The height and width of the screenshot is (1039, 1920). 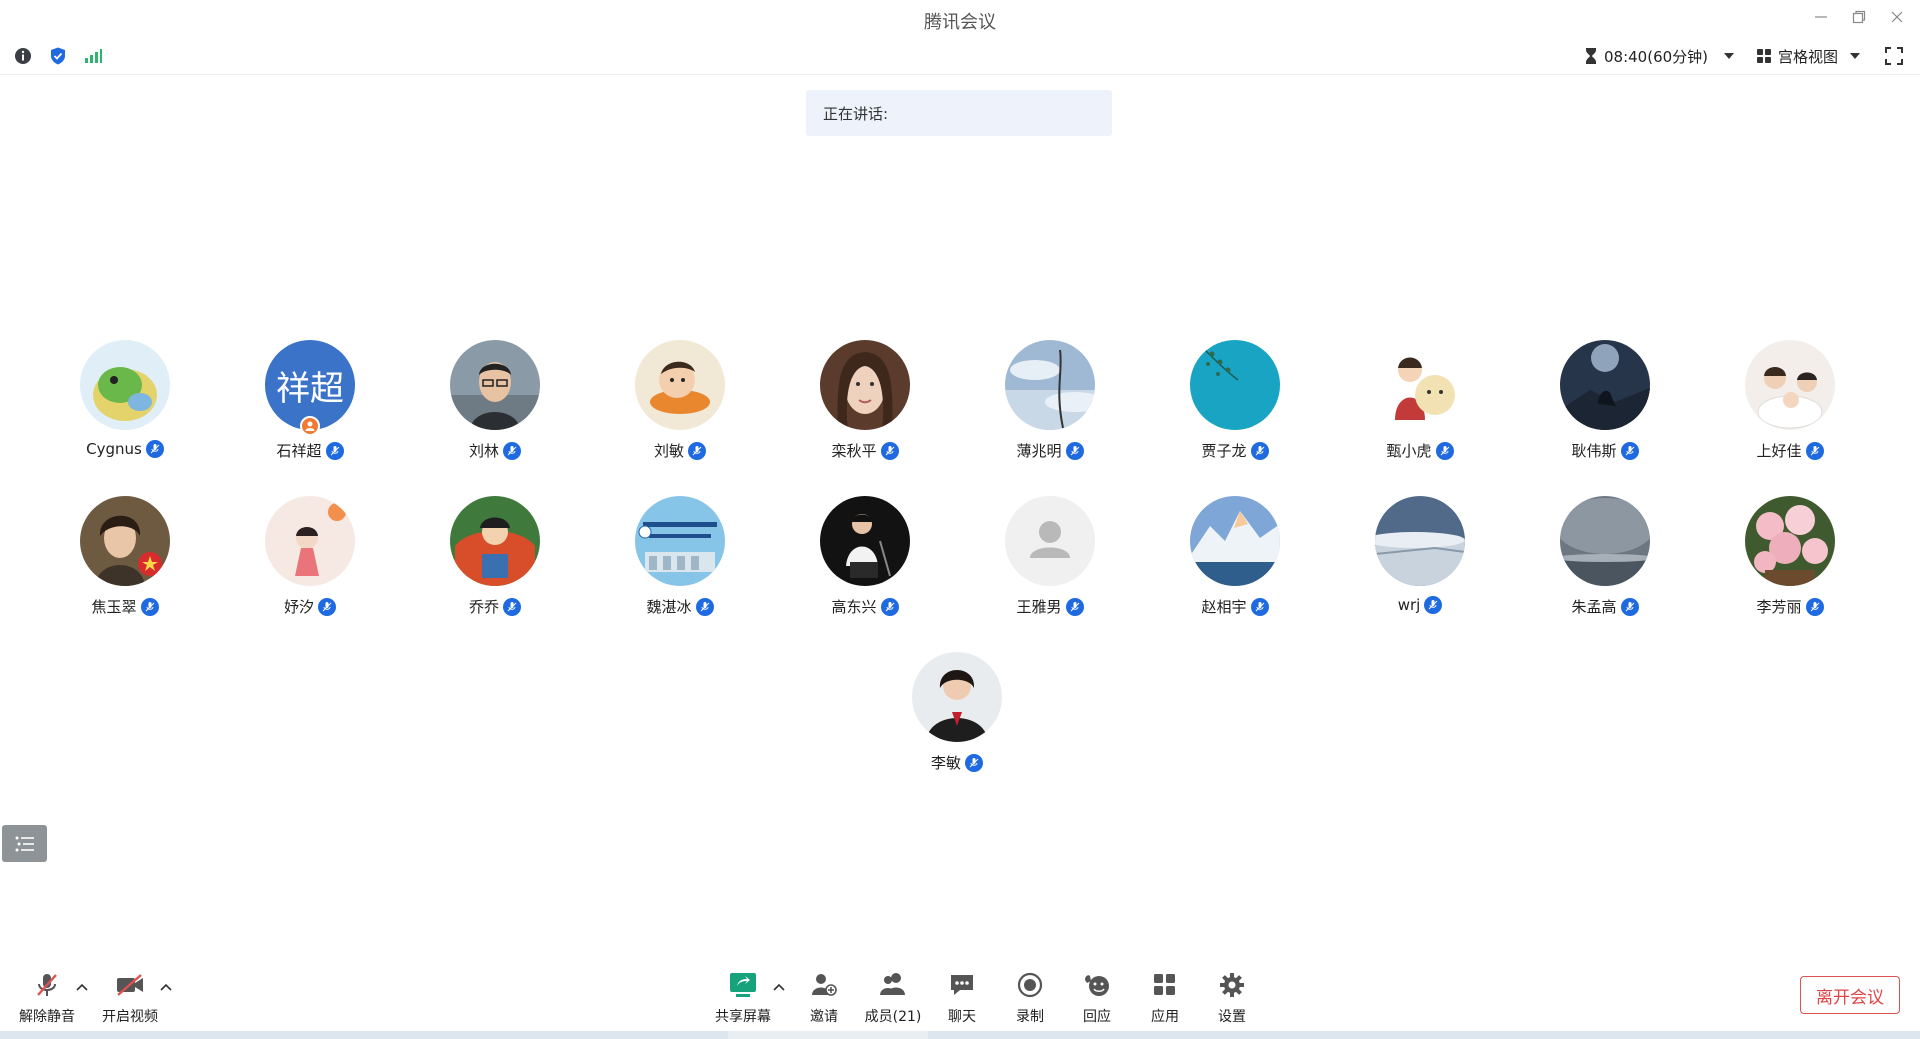 I want to click on fullscreen-icon, so click(x=1894, y=56).